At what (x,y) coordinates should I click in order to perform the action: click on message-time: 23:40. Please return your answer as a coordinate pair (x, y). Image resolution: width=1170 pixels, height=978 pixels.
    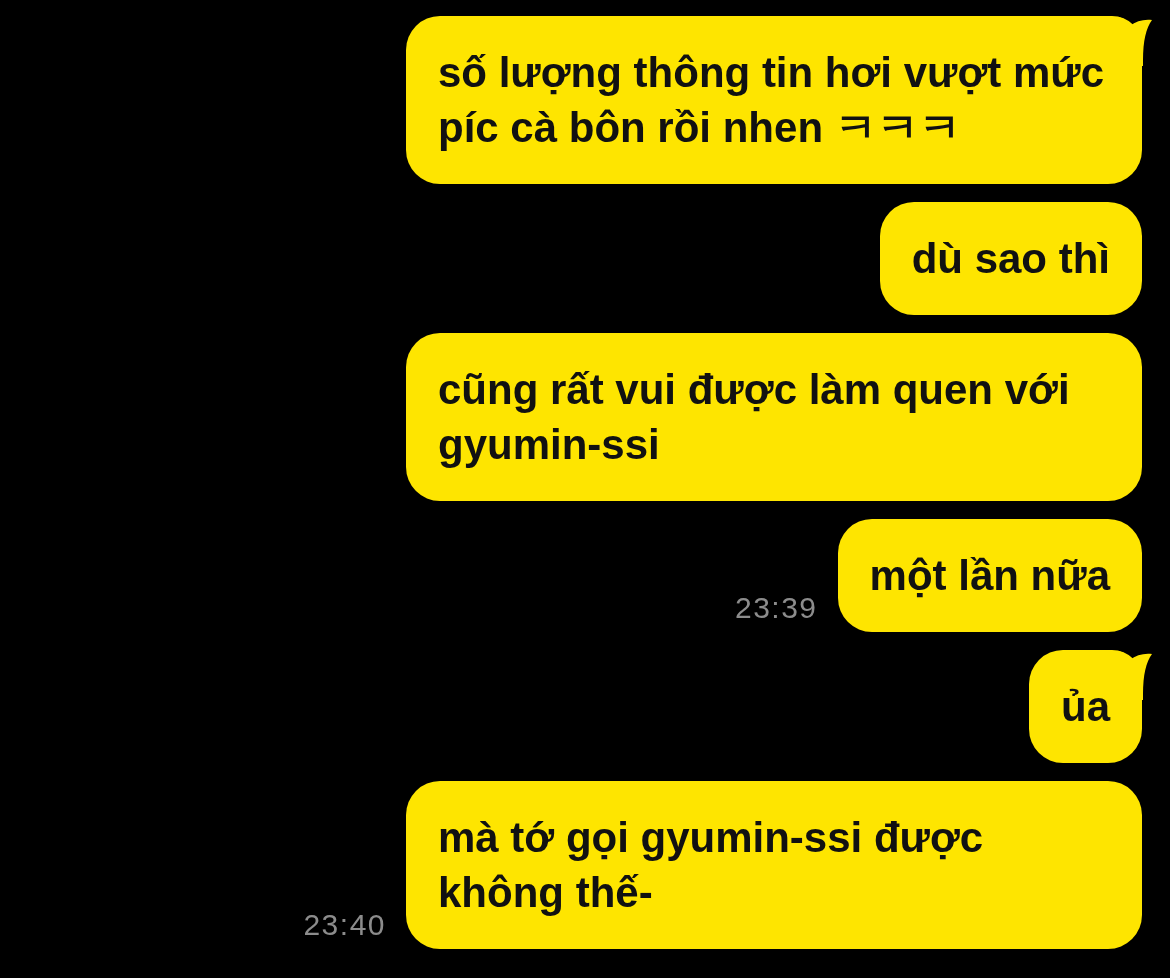
    Looking at the image, I should click on (344, 925).